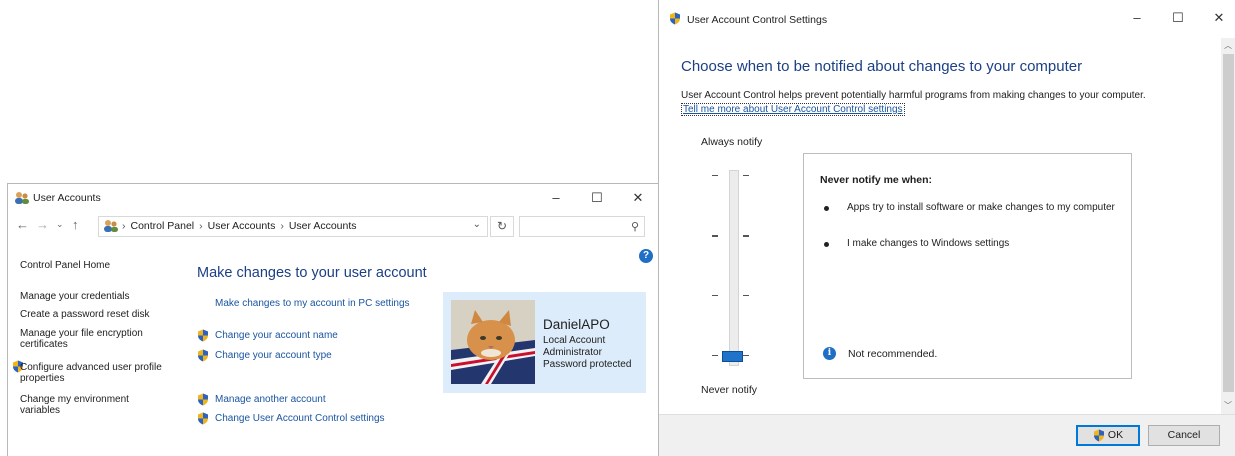 The image size is (1235, 456). I want to click on recent-locations-chevron-icon: ⌄, so click(60, 224).